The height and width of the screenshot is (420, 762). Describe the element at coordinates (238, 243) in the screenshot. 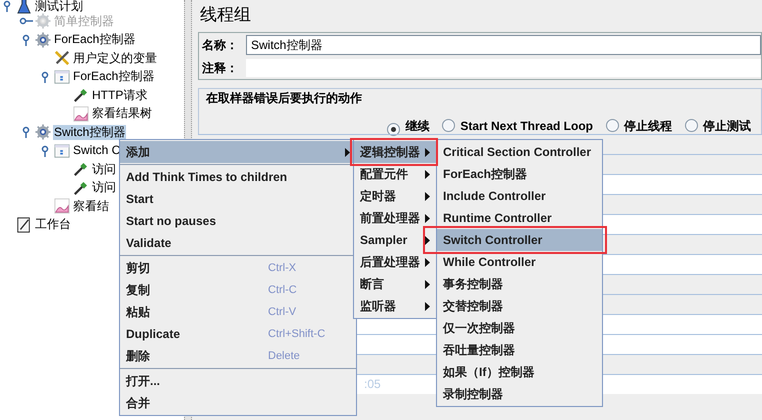

I see `menu-item: Validate` at that location.